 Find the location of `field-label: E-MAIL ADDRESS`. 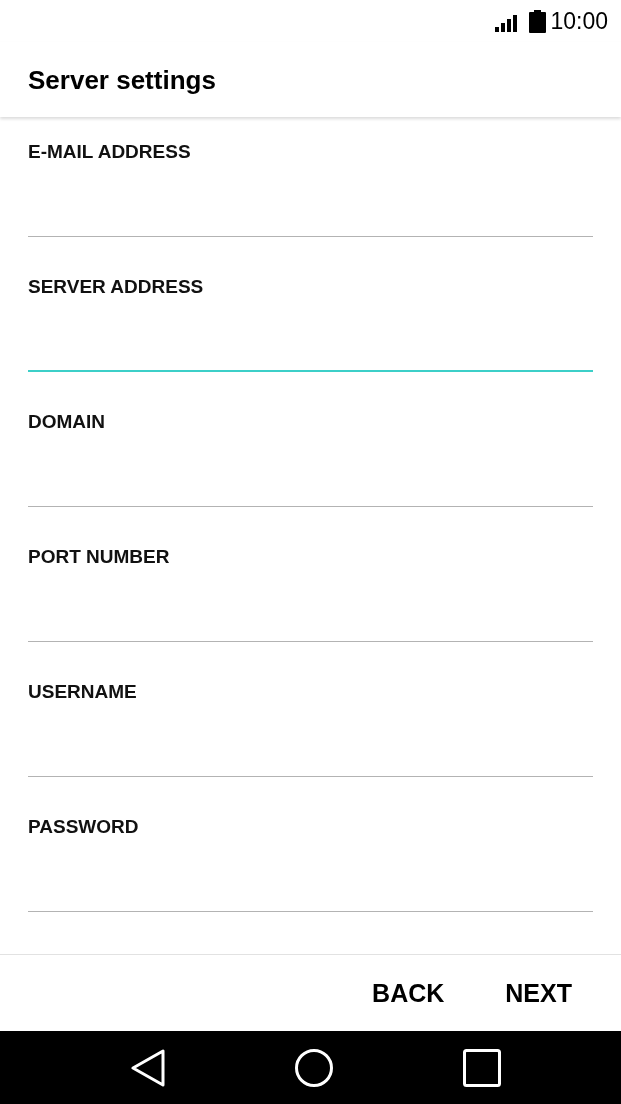

field-label: E-MAIL ADDRESS is located at coordinates (110, 152).